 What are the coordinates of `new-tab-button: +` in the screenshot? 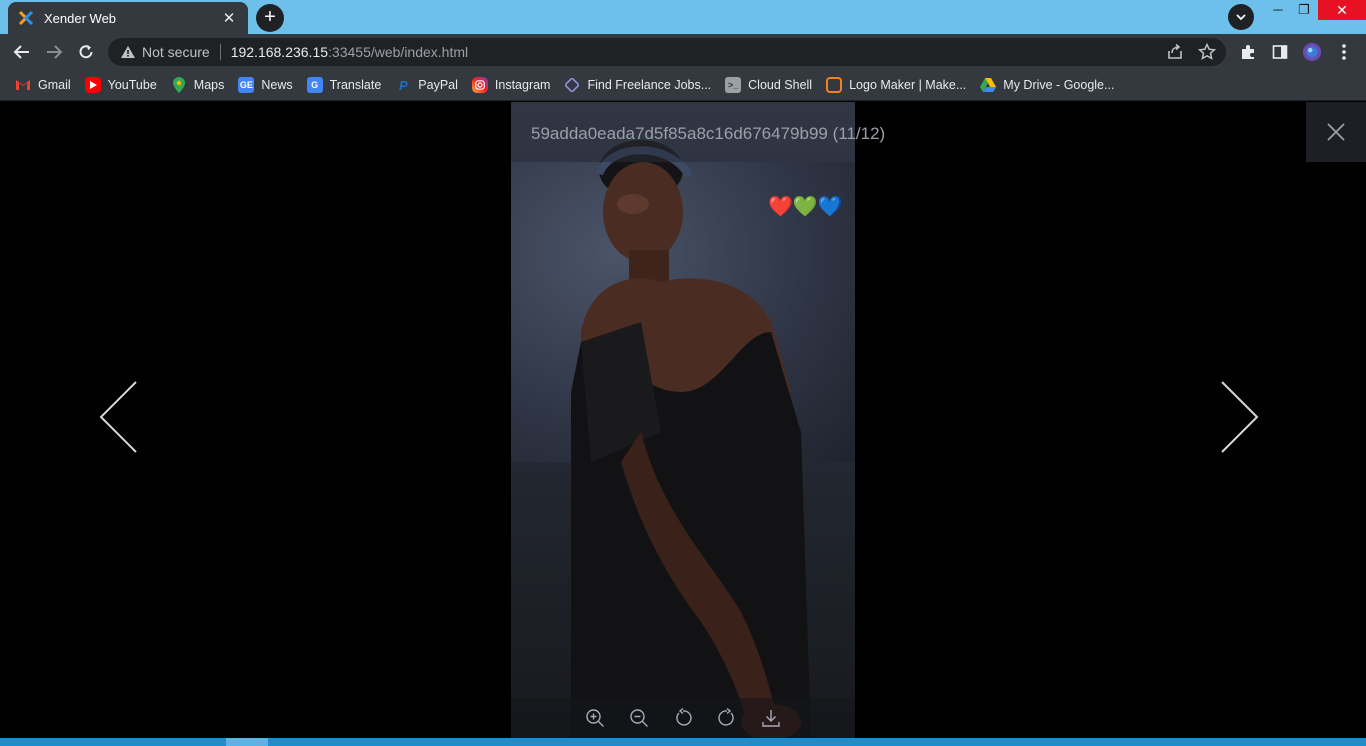 It's located at (270, 18).